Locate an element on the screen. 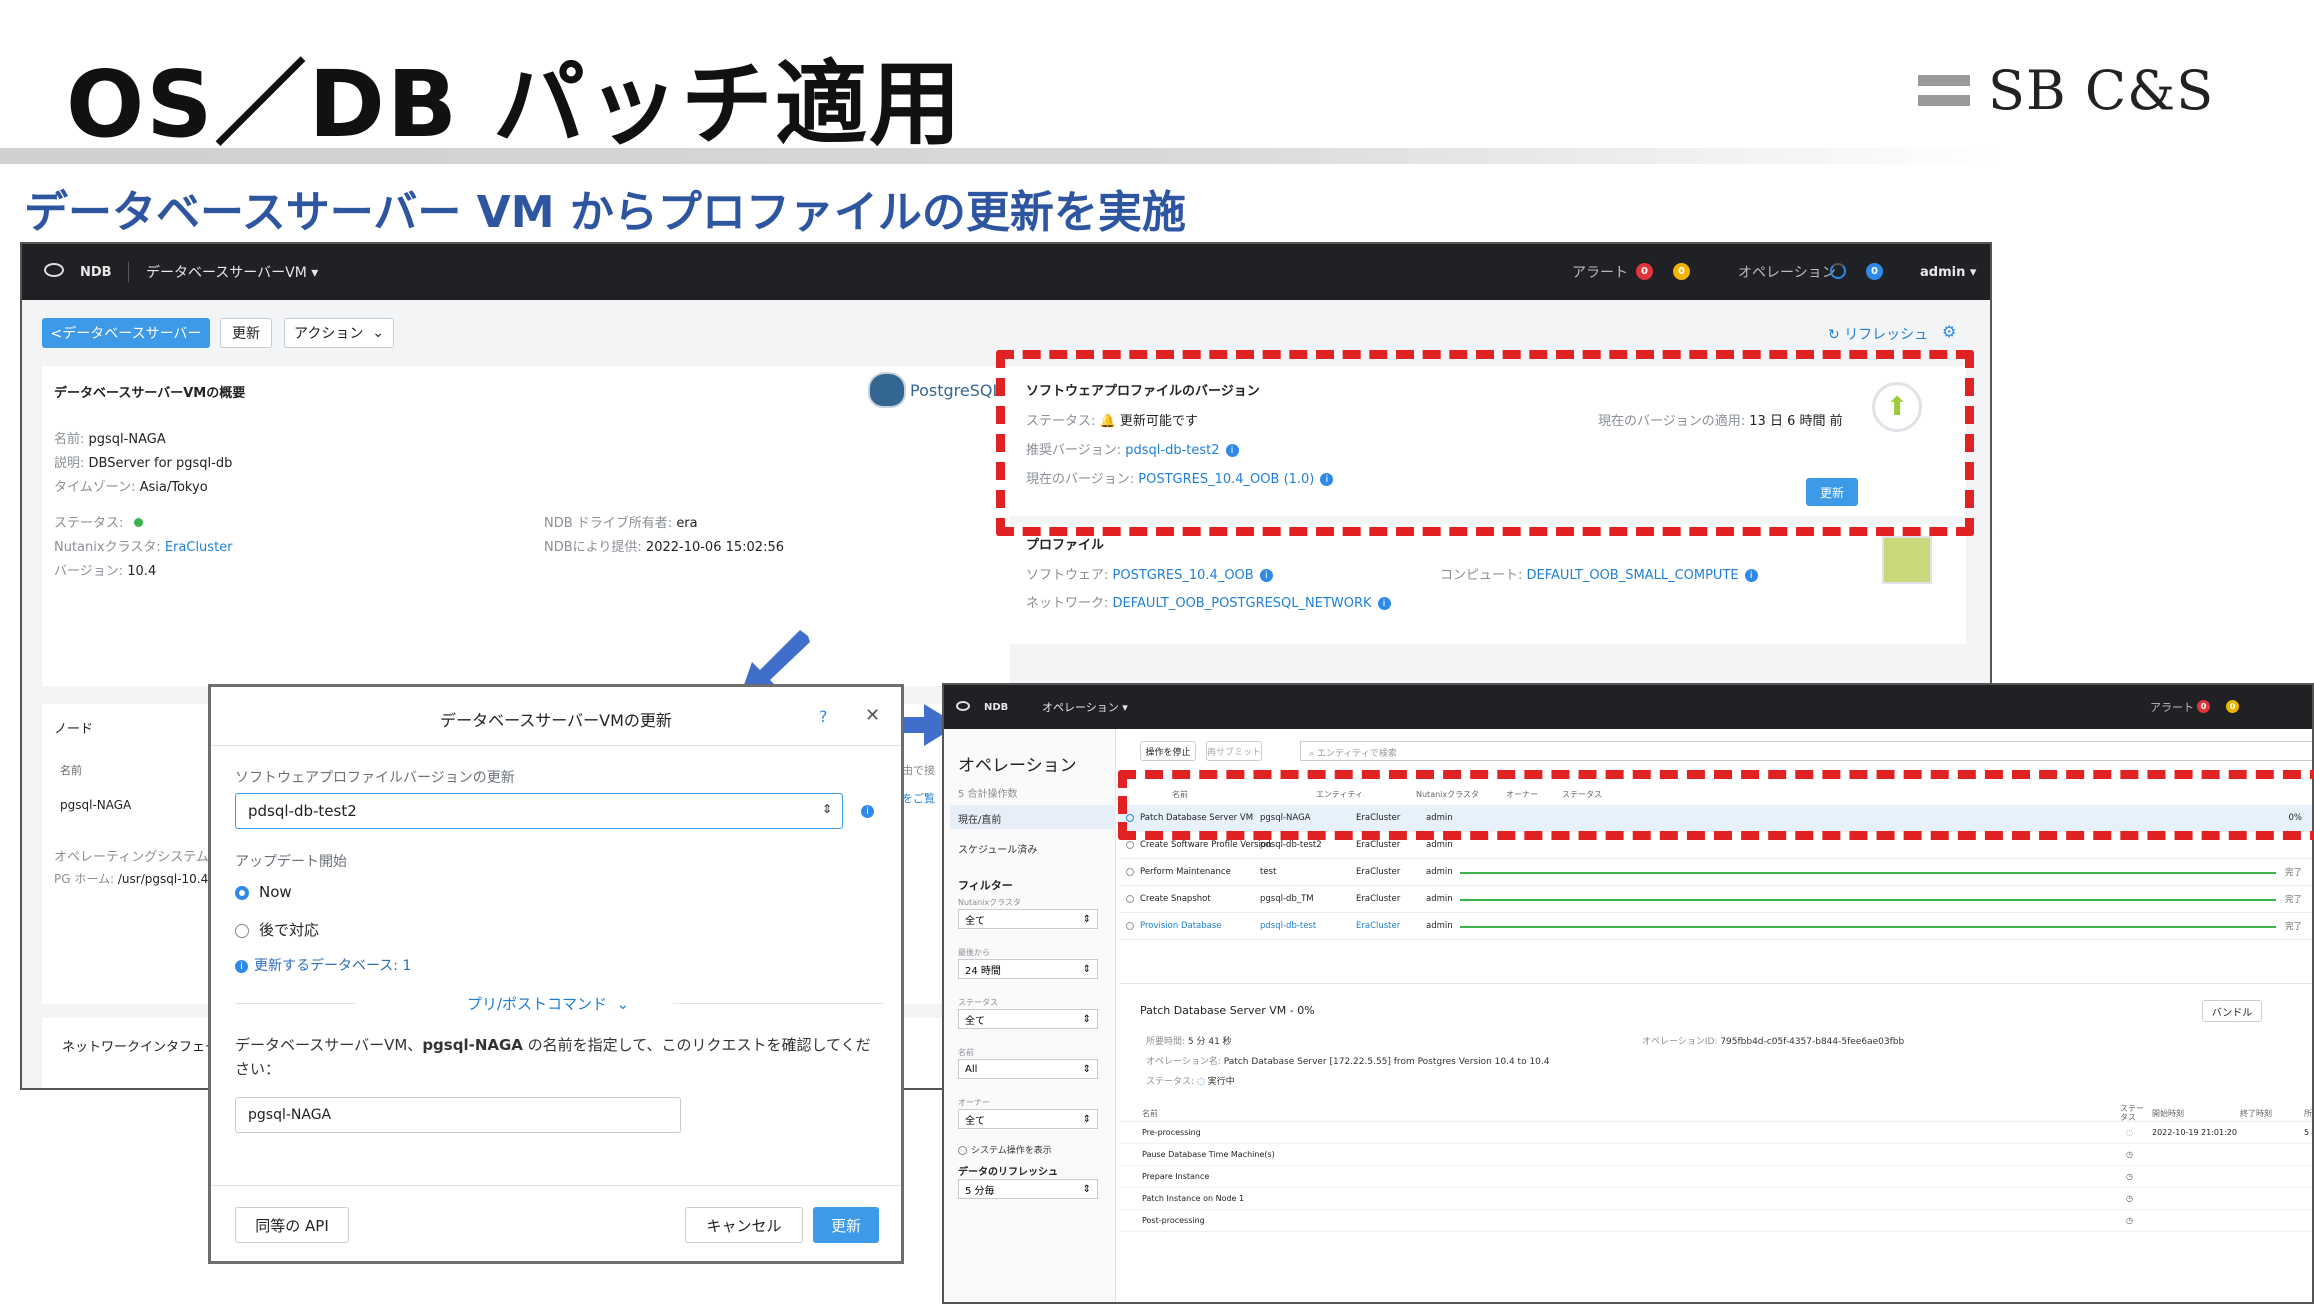 The image size is (2314, 1304). timezone-value: Asia/Tokyo is located at coordinates (173, 487).